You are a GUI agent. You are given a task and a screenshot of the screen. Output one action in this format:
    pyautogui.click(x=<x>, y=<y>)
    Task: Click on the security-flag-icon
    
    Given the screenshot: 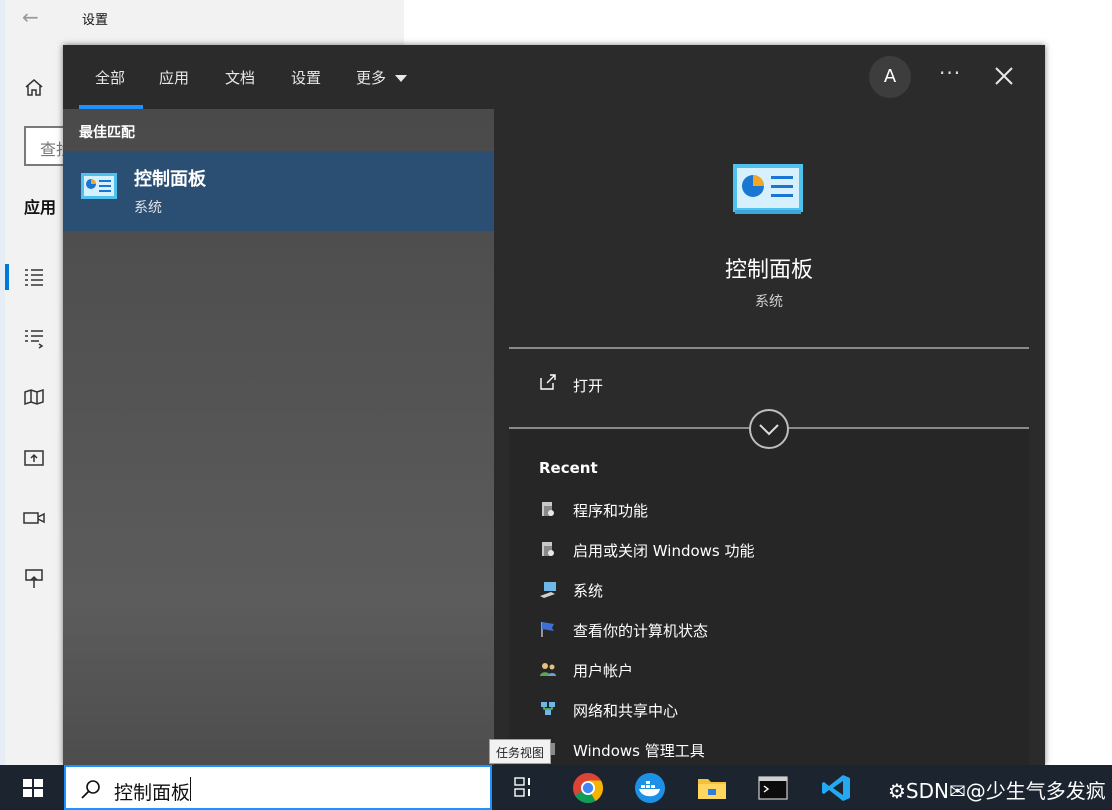 What is the action you would take?
    pyautogui.click(x=547, y=629)
    